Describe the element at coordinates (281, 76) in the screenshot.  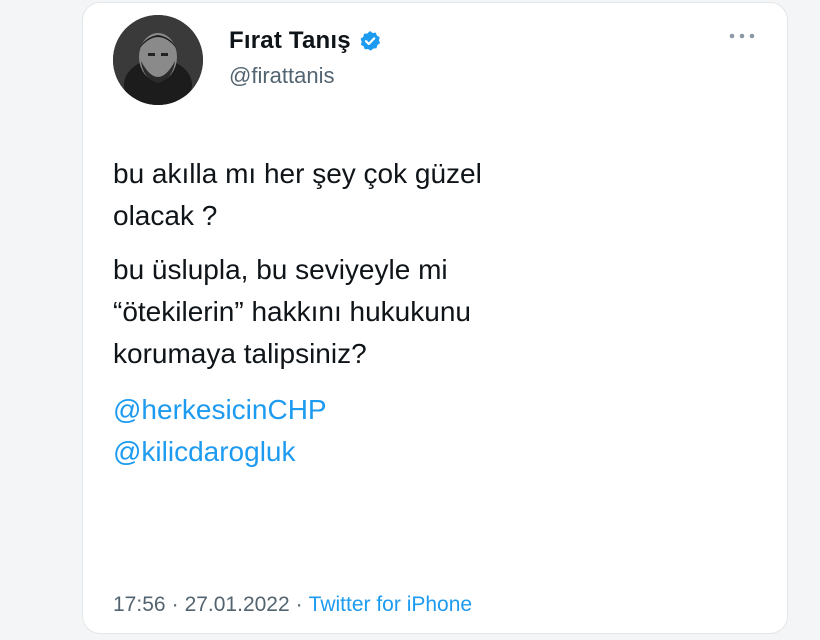
I see `author-handle: @firattanis` at that location.